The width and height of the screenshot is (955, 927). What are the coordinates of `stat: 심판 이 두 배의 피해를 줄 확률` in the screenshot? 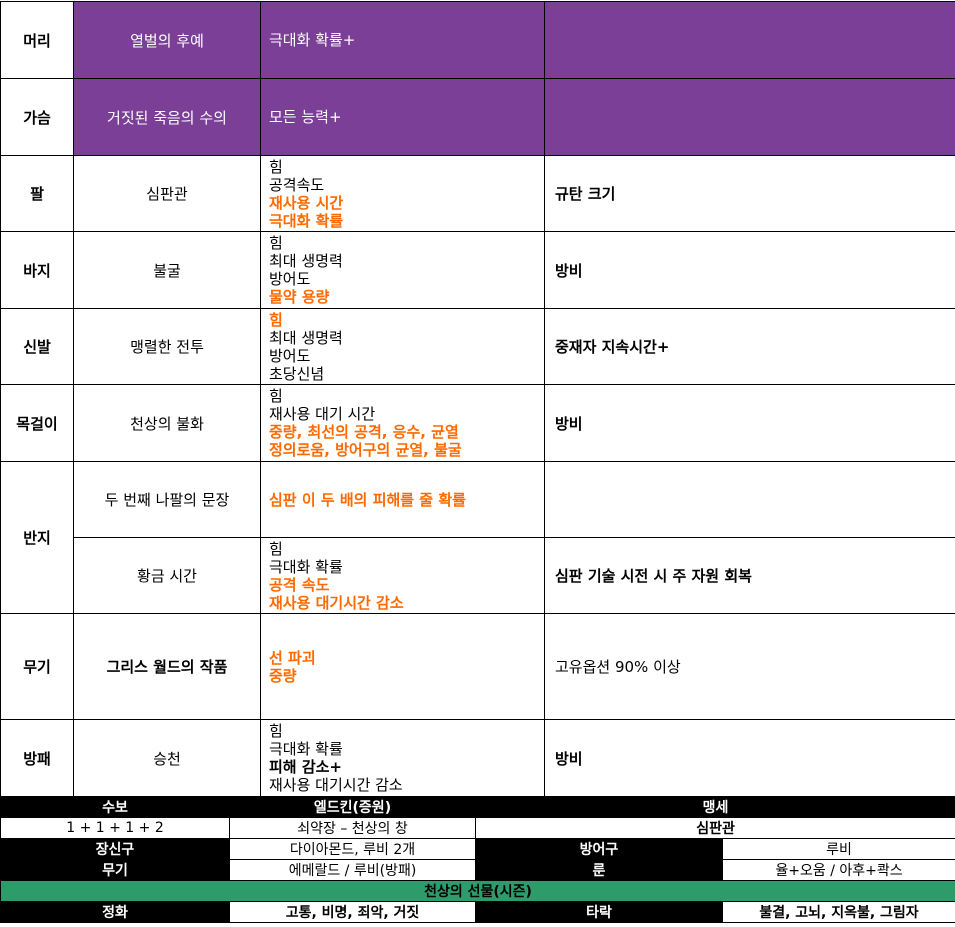 It's located at (367, 499).